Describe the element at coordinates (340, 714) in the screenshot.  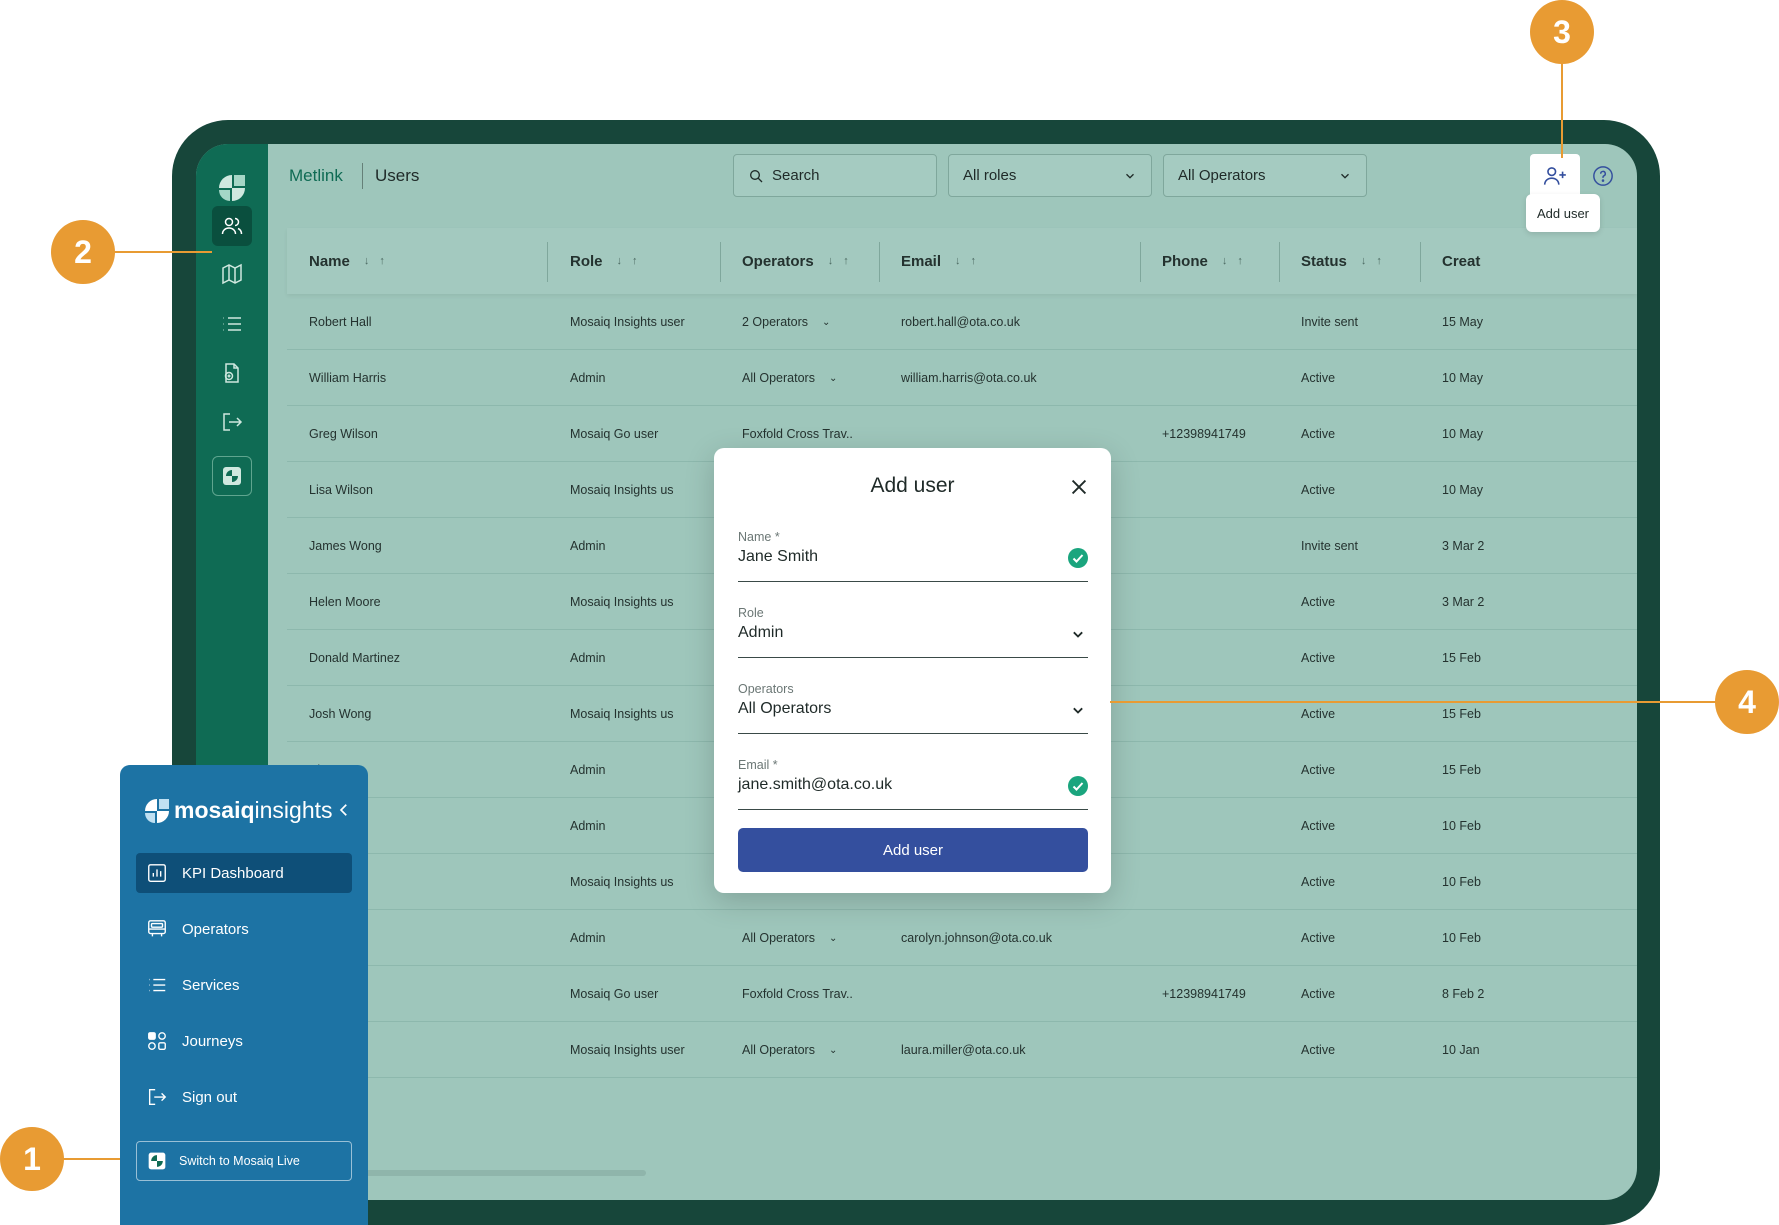
I see `cell-name-text: Josh Wong` at that location.